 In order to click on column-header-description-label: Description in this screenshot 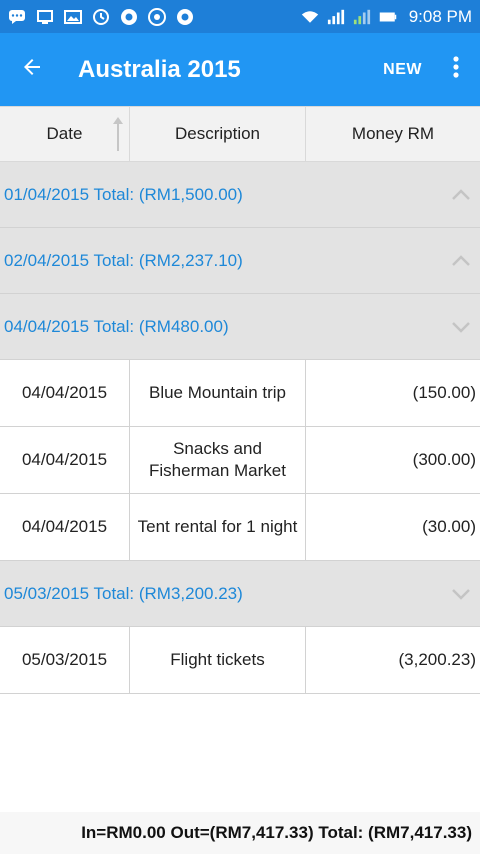, I will do `click(217, 133)`.